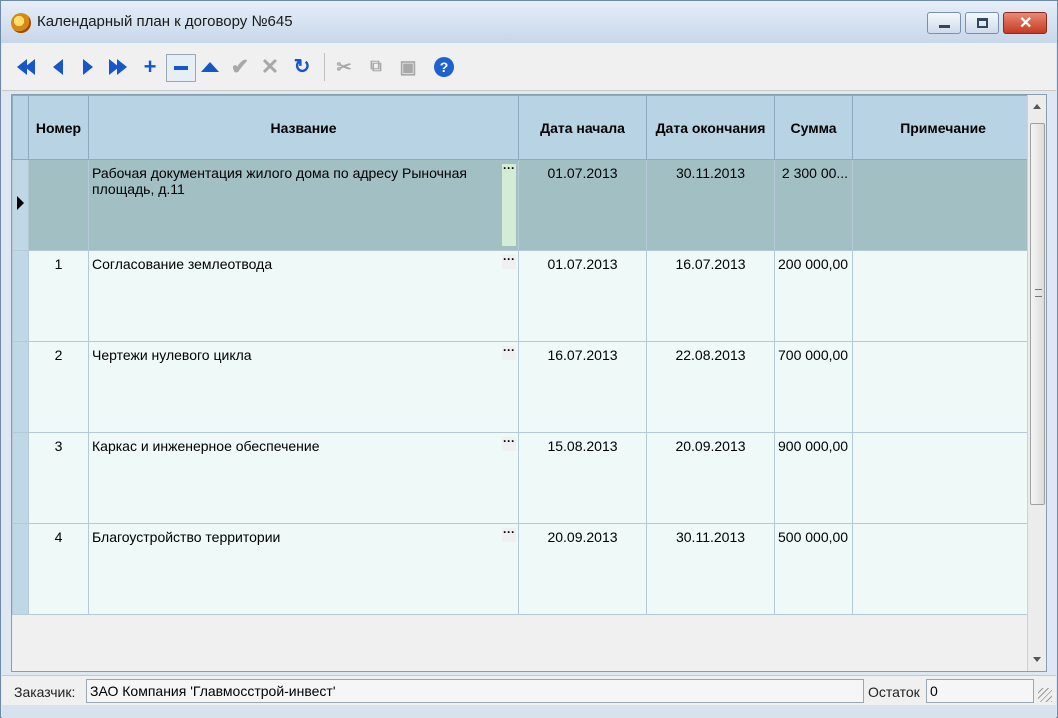  What do you see at coordinates (894, 692) in the screenshot?
I see `remainder-label: Остаток` at bounding box center [894, 692].